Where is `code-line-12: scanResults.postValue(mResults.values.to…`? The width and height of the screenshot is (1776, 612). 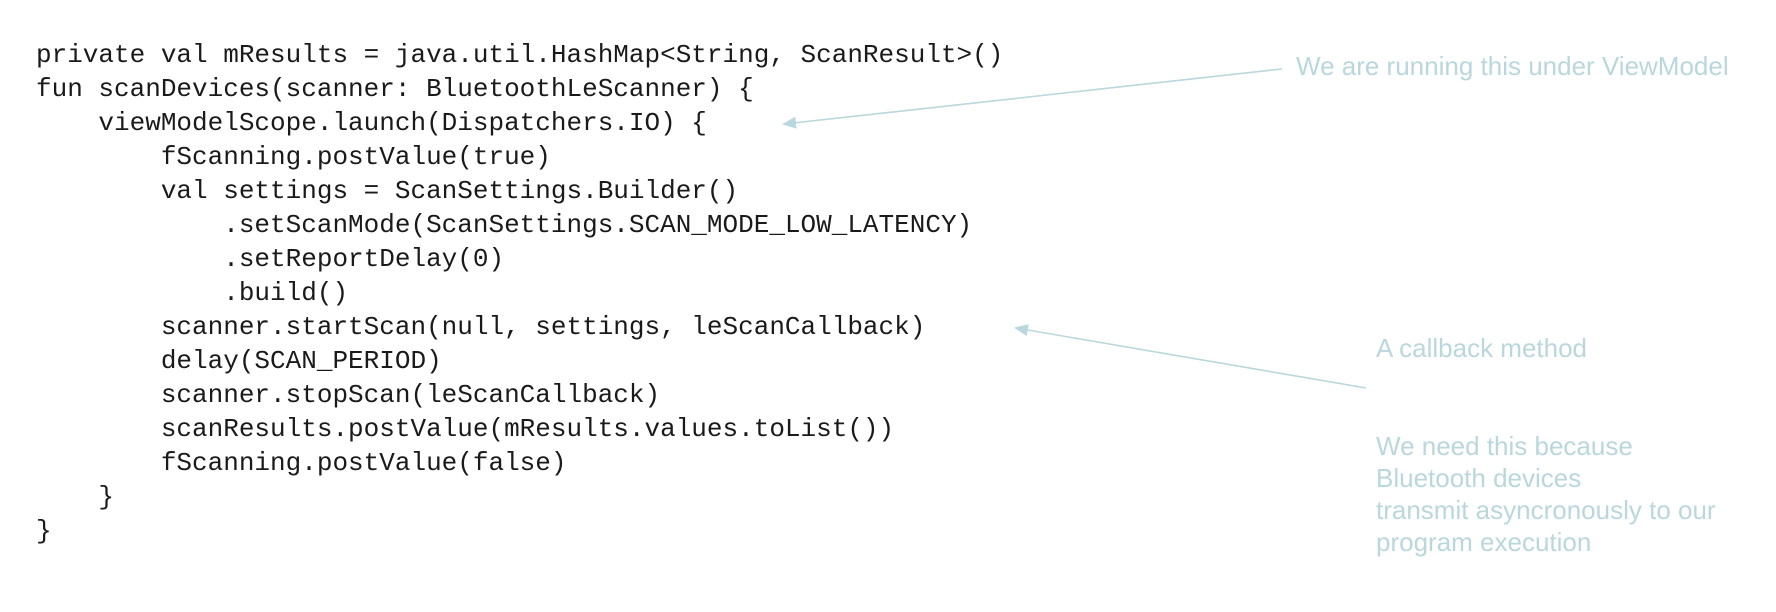
code-line-12: scanResults.postValue(mResults.values.to… is located at coordinates (465, 429).